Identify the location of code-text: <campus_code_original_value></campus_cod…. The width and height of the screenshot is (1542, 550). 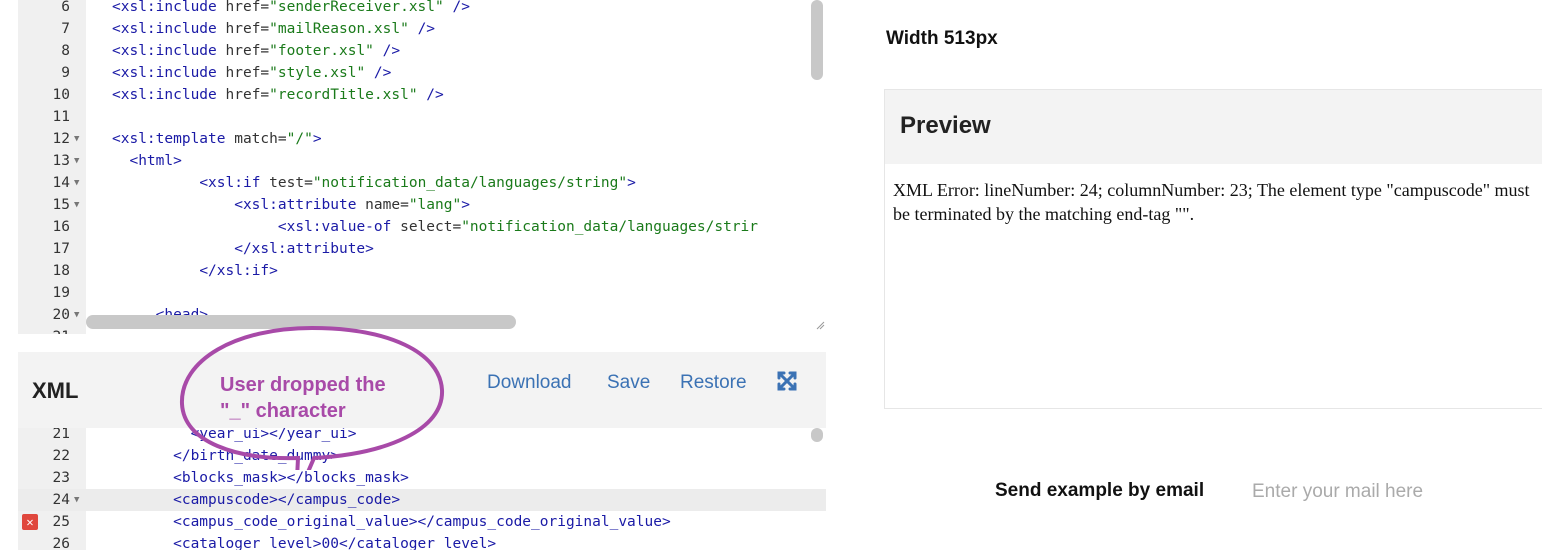
(391, 522).